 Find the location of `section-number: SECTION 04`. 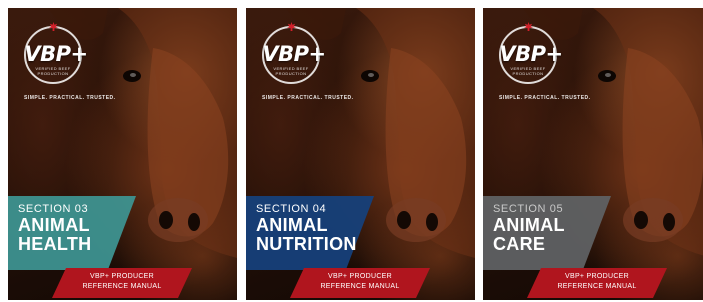

section-number: SECTION 04 is located at coordinates (291, 209).